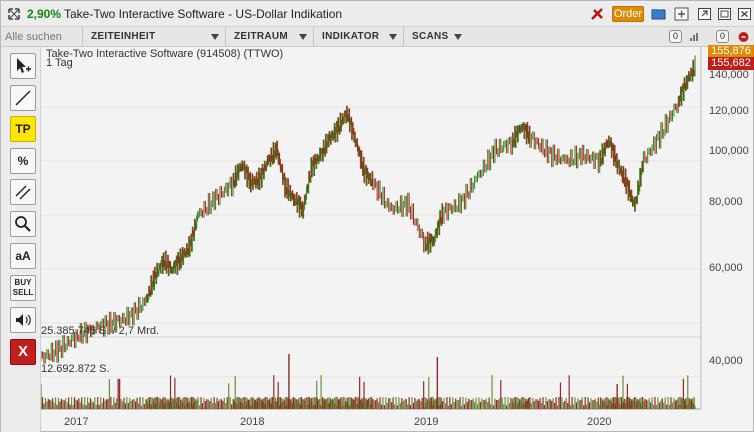 This screenshot has width=754, height=432. What do you see at coordinates (351, 36) in the screenshot?
I see `menu-label: INDIKATOR` at bounding box center [351, 36].